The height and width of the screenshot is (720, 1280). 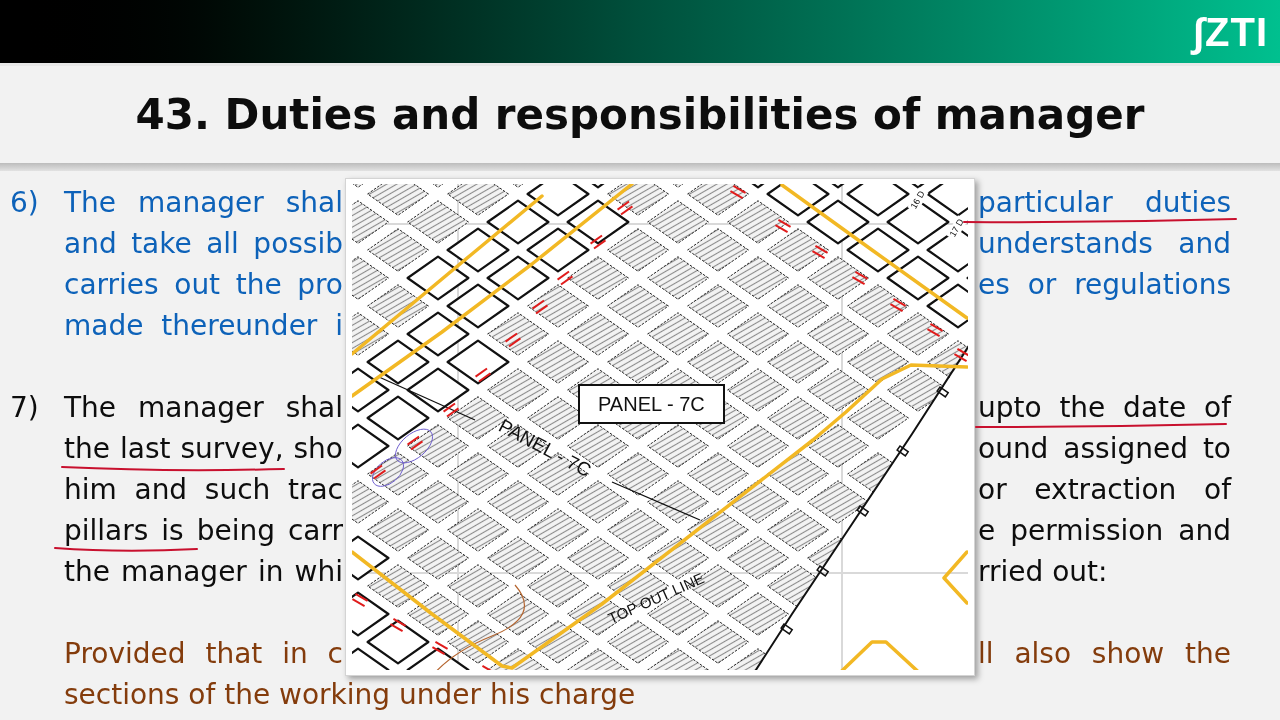 What do you see at coordinates (203, 448) in the screenshot?
I see `body-text-line: the last survey, sho` at bounding box center [203, 448].